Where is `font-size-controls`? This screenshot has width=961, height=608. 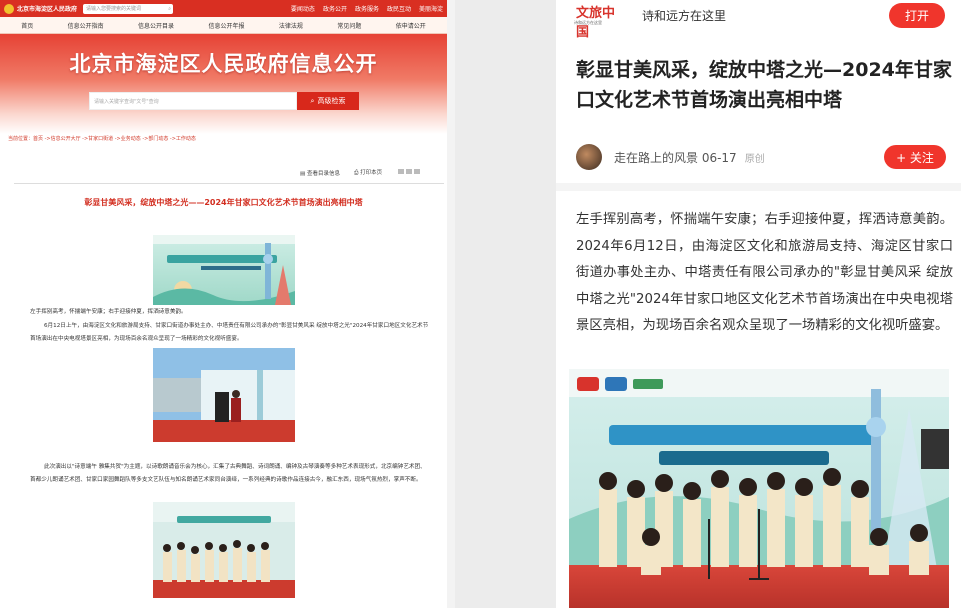
font-size-controls is located at coordinates (408, 172).